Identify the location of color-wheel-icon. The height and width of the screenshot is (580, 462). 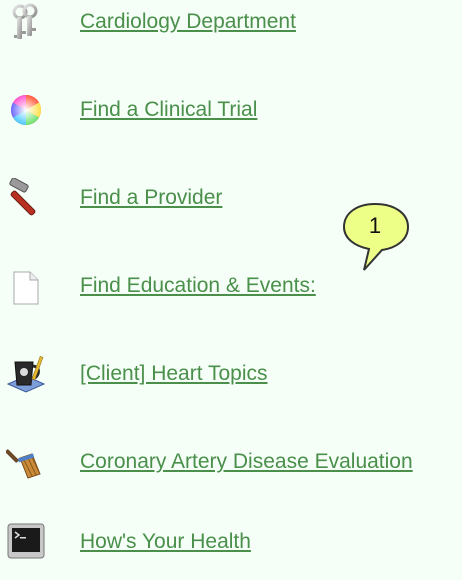
(26, 110).